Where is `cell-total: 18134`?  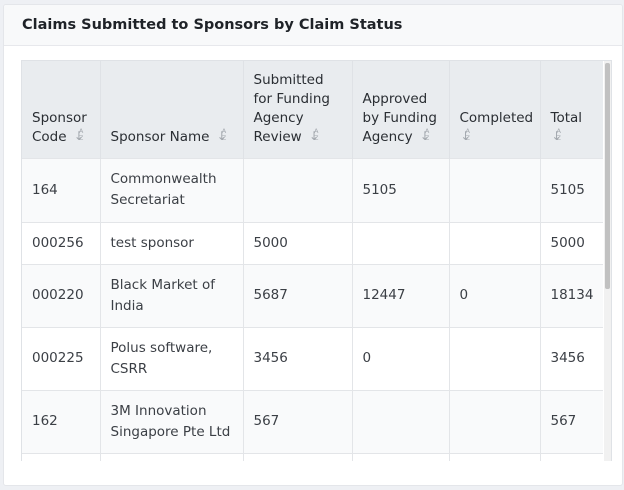
cell-total: 18134 is located at coordinates (571, 295).